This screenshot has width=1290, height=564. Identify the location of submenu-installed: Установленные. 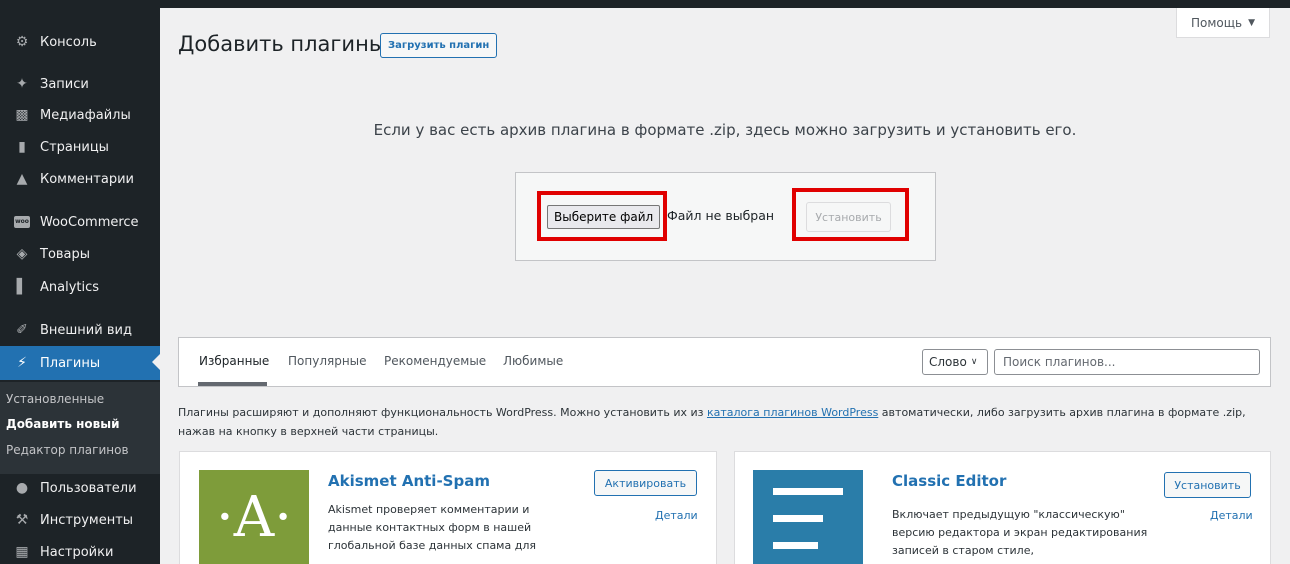
(55, 399).